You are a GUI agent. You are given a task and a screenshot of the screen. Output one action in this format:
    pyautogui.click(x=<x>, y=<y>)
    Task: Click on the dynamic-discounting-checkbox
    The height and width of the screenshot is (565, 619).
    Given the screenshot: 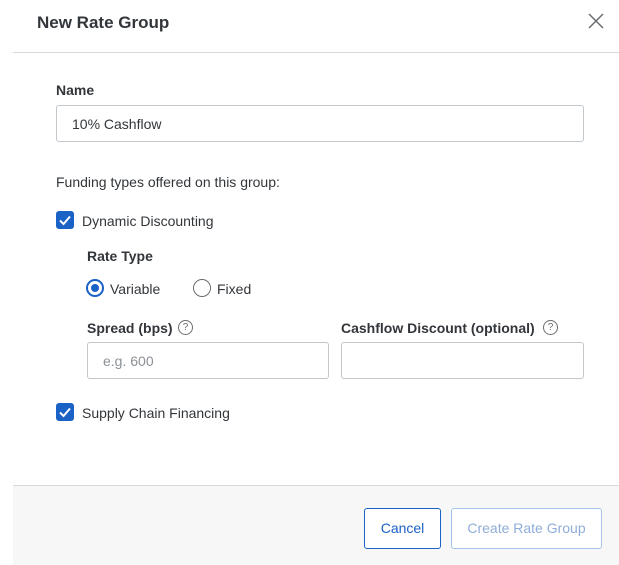 What is the action you would take?
    pyautogui.click(x=65, y=220)
    